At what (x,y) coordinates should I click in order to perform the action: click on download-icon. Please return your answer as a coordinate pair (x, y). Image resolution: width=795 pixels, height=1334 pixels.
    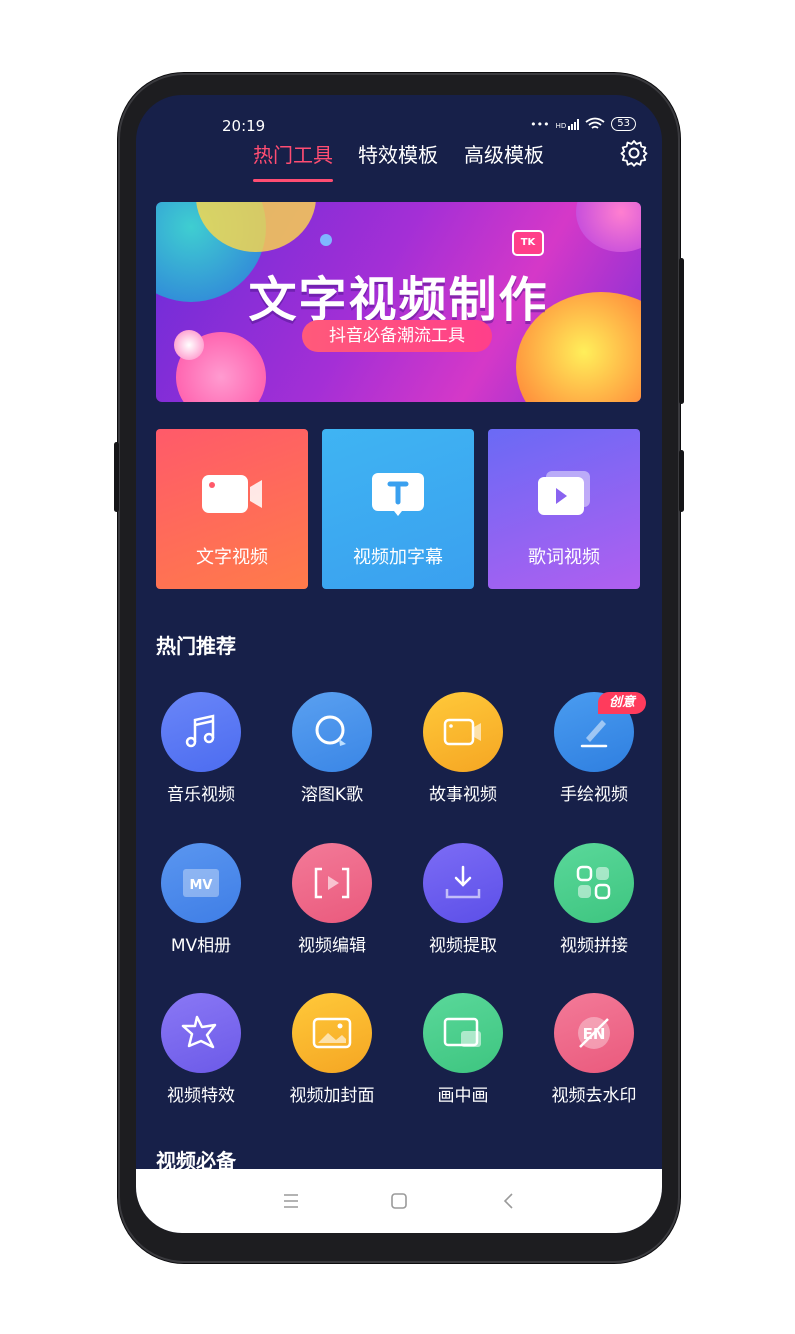
    Looking at the image, I should click on (463, 883).